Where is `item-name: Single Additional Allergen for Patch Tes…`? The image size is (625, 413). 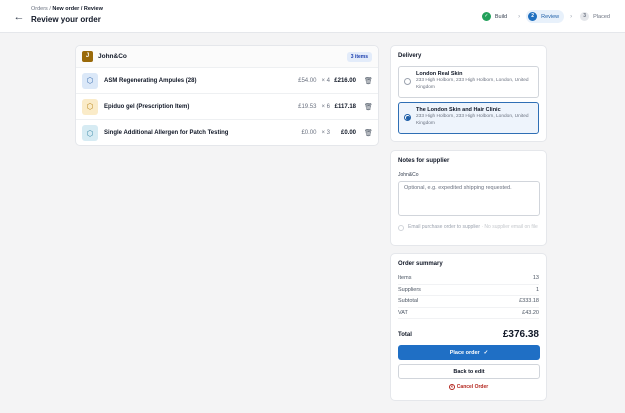
item-name: Single Additional Allergen for Patch Tes… is located at coordinates (166, 133).